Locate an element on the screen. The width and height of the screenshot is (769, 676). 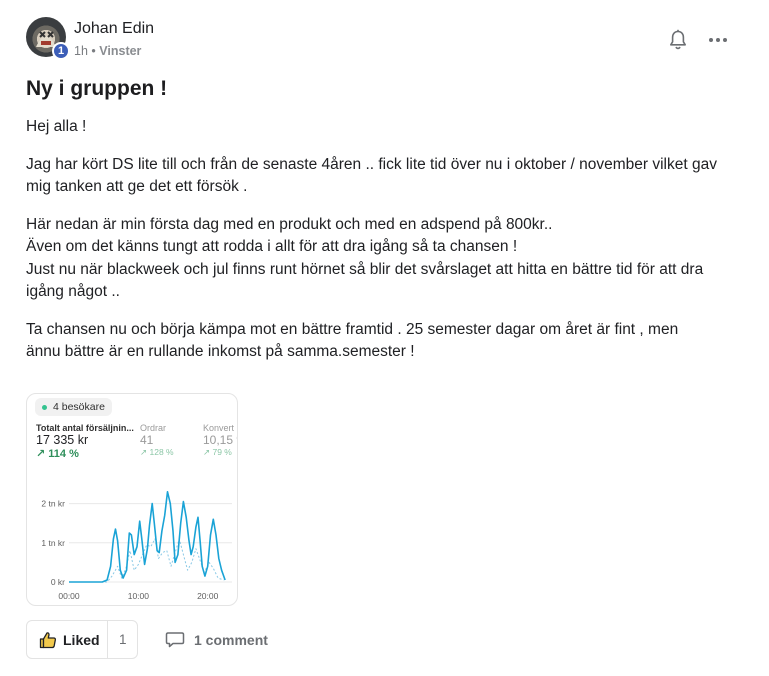
metric-conversion: Konvert 10,15 % ↗ 79 % is located at coordinates (220, 440).